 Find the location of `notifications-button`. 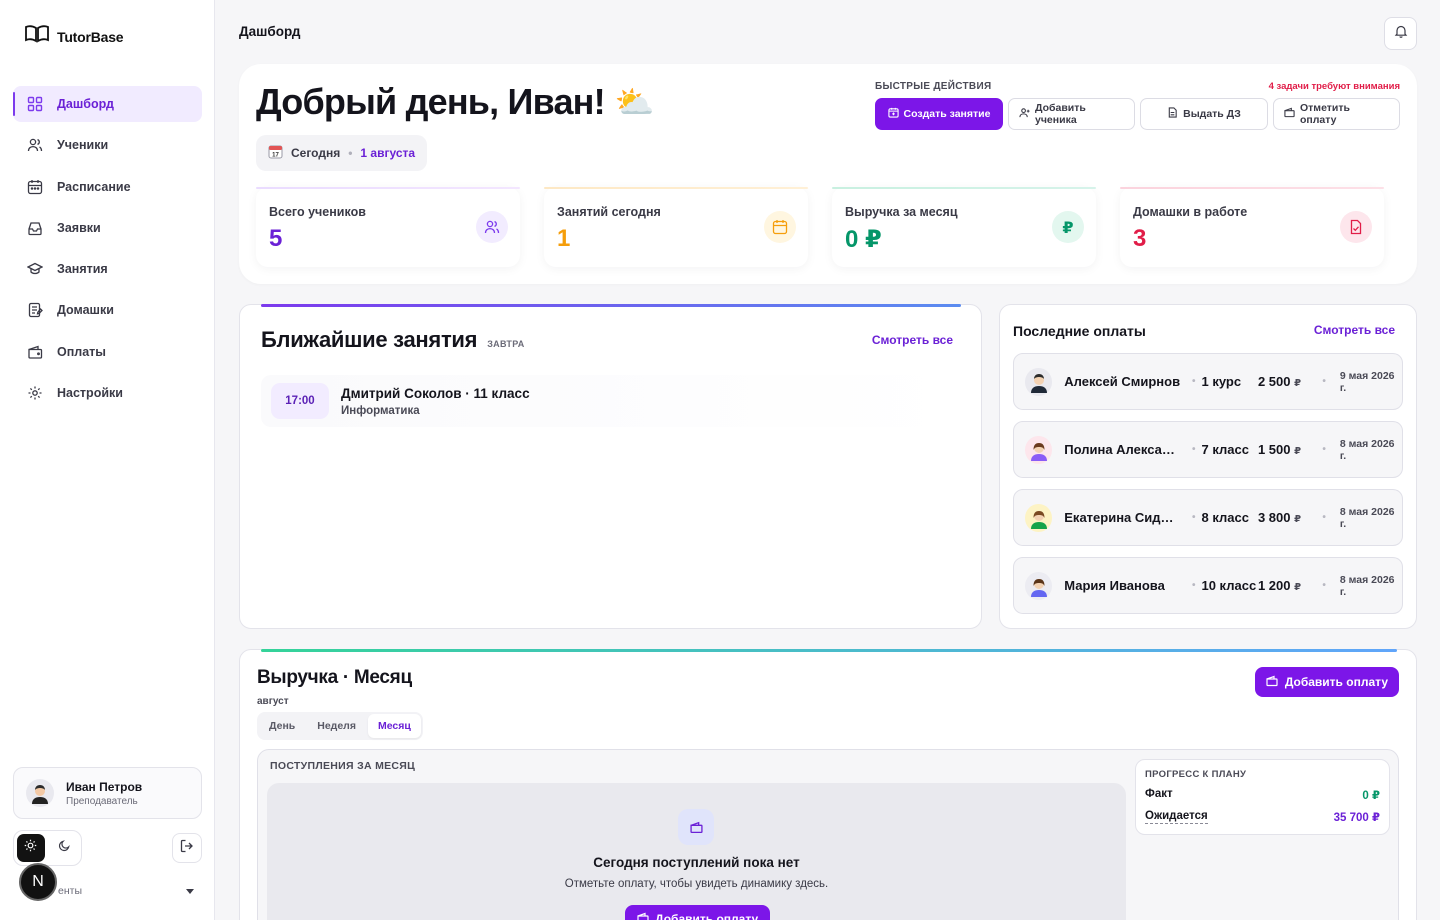

notifications-button is located at coordinates (1400, 33).